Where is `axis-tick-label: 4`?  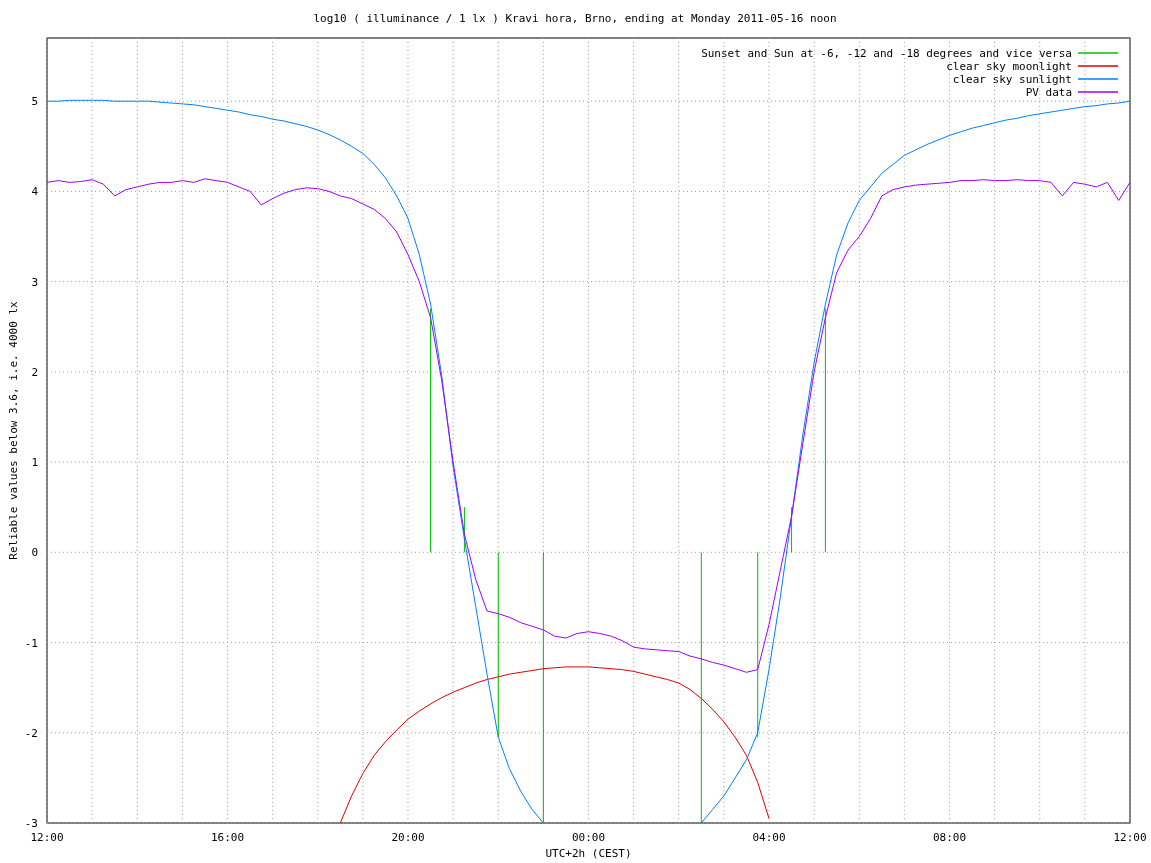
axis-tick-label: 4 is located at coordinates (34, 192).